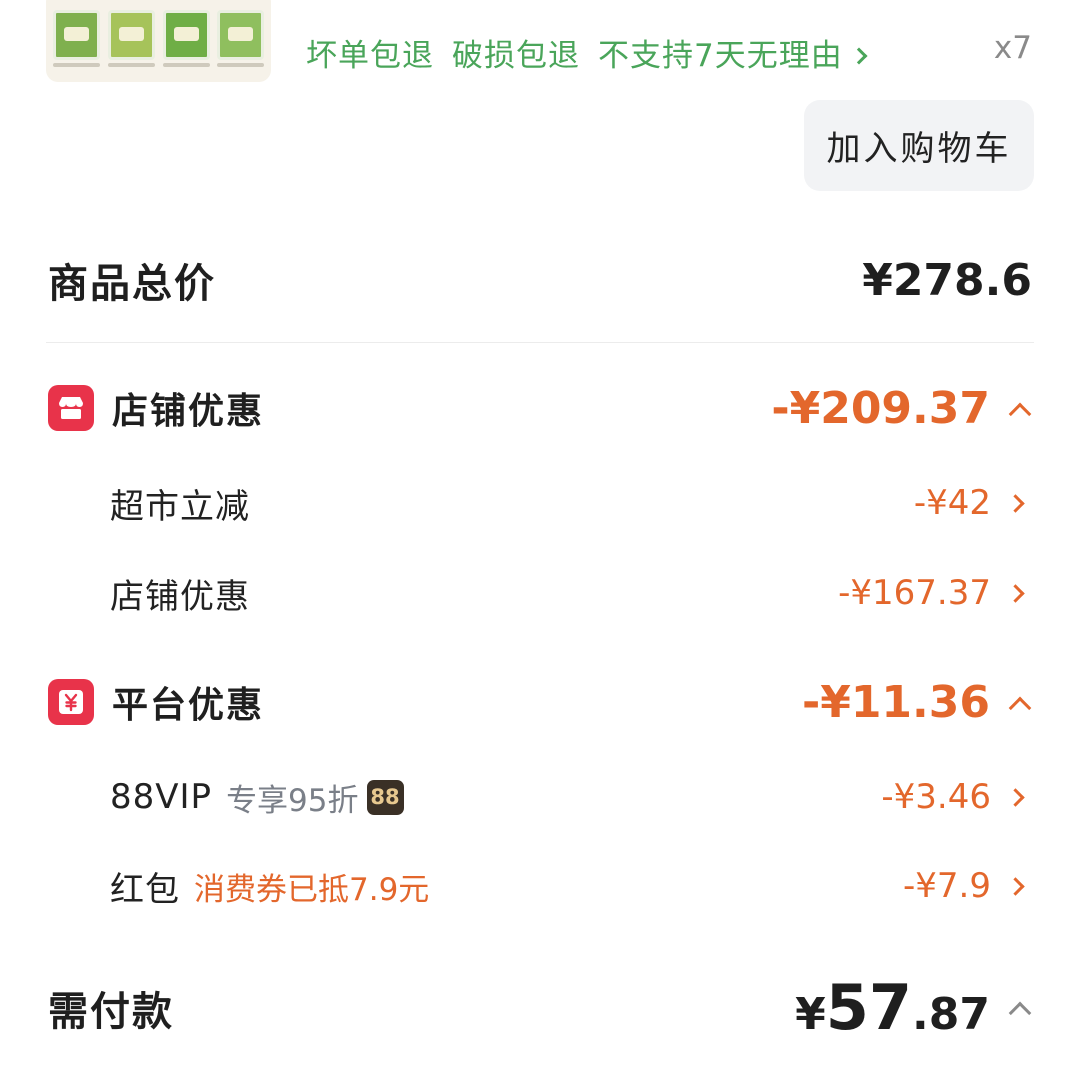 This screenshot has height=1080, width=1080. Describe the element at coordinates (914, 593) in the screenshot. I see `discount-item-value: -¥167.37` at that location.